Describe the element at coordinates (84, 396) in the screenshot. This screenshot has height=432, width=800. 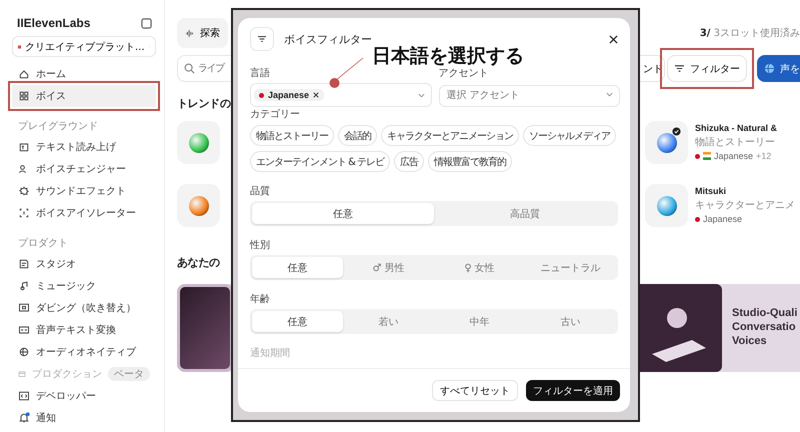
I see `nav-item: デベロッパー` at that location.